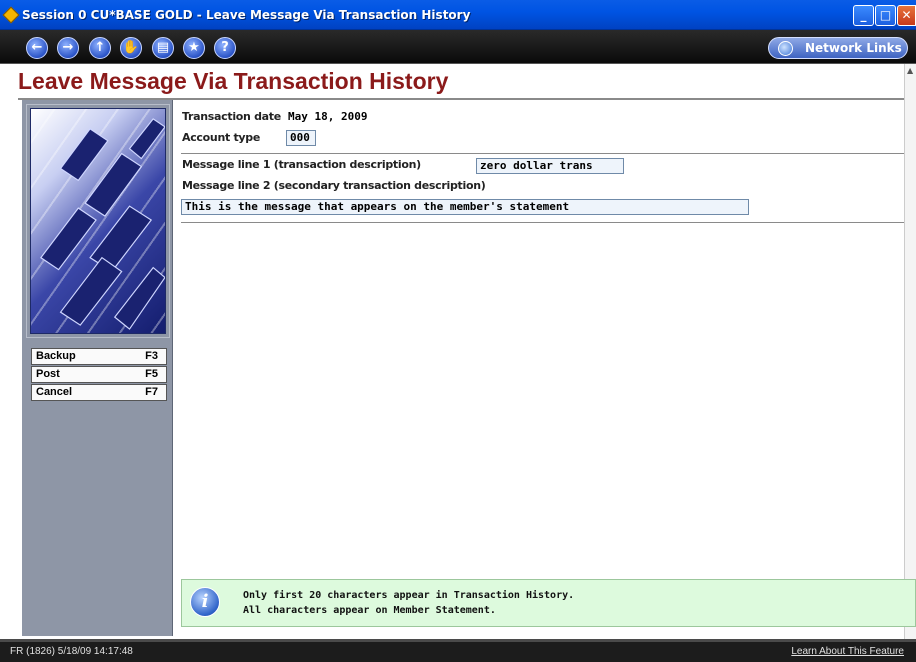 Image resolution: width=916 pixels, height=662 pixels. Describe the element at coordinates (847, 651) in the screenshot. I see `learn-about-feature-link: Learn About This Feature` at that location.